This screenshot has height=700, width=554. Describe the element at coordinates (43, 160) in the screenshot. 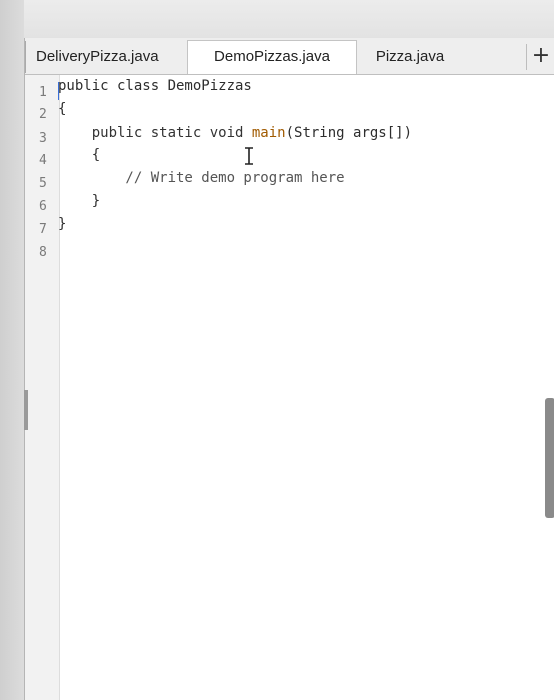

I see `line-number: 4` at that location.